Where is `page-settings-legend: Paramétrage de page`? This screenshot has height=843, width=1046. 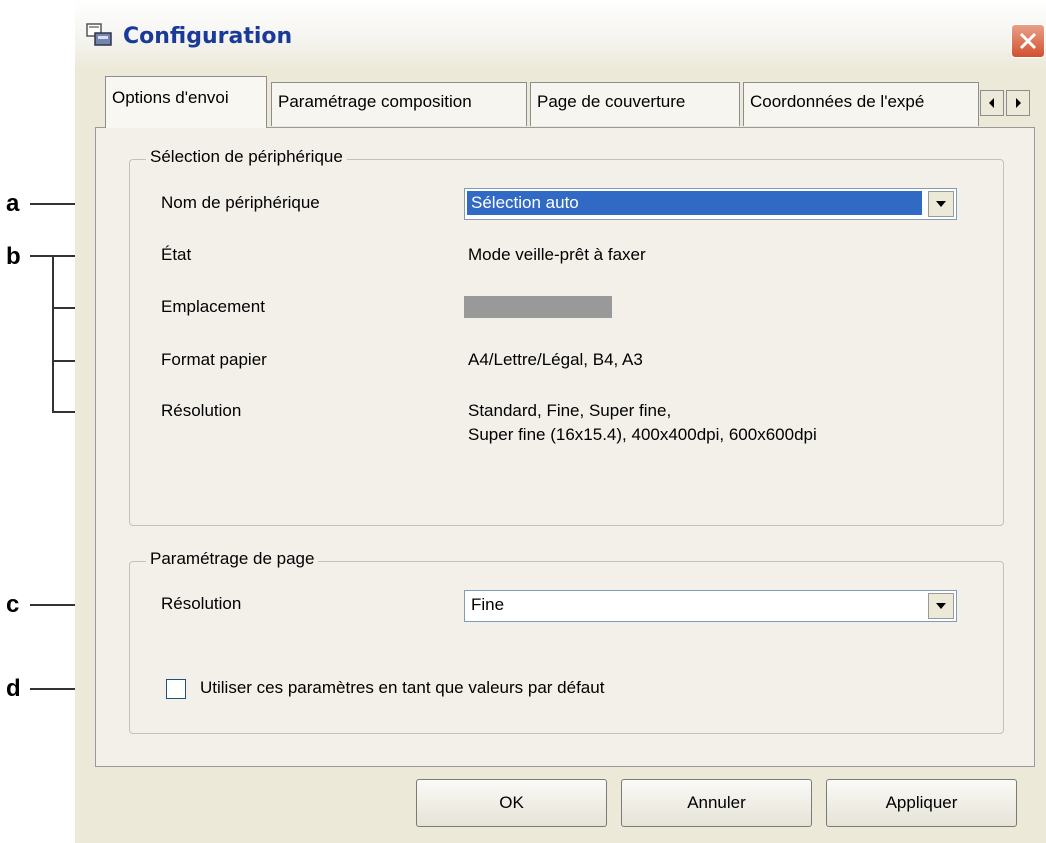
page-settings-legend: Paramétrage de page is located at coordinates (232, 559).